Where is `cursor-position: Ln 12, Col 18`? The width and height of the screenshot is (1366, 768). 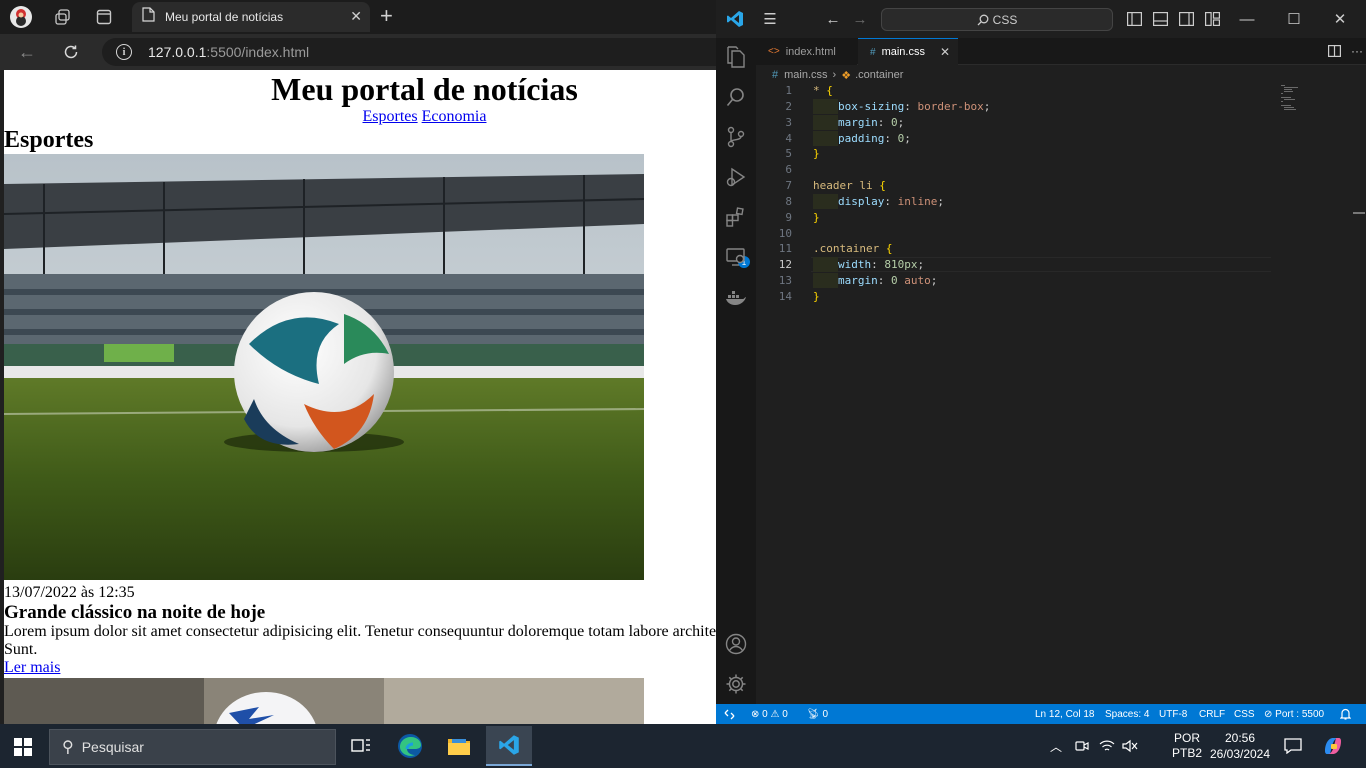
cursor-position: Ln 12, Col 18 is located at coordinates (1065, 714).